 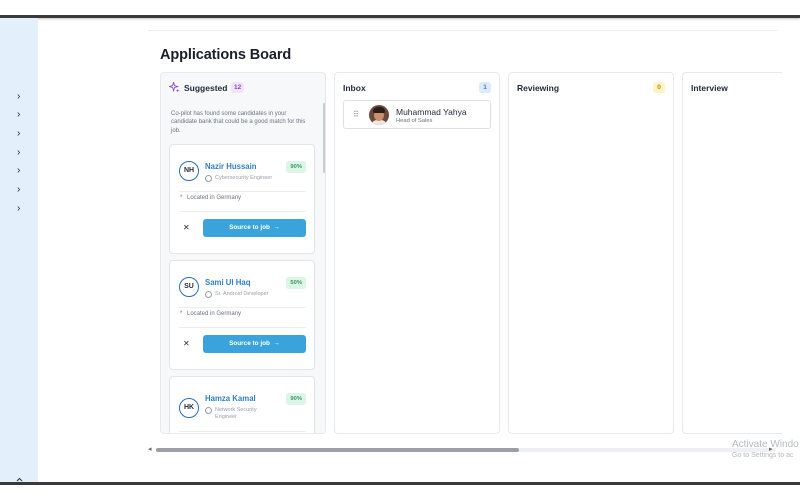 What do you see at coordinates (354, 88) in the screenshot?
I see `column-title: Inbox` at bounding box center [354, 88].